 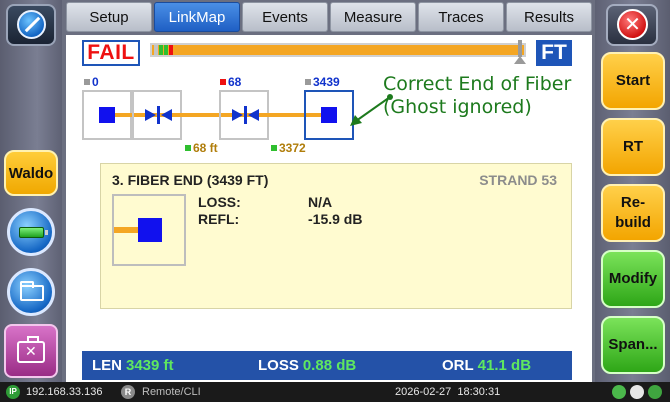 What do you see at coordinates (111, 53) in the screenshot?
I see `result-badge: FAIL` at bounding box center [111, 53].